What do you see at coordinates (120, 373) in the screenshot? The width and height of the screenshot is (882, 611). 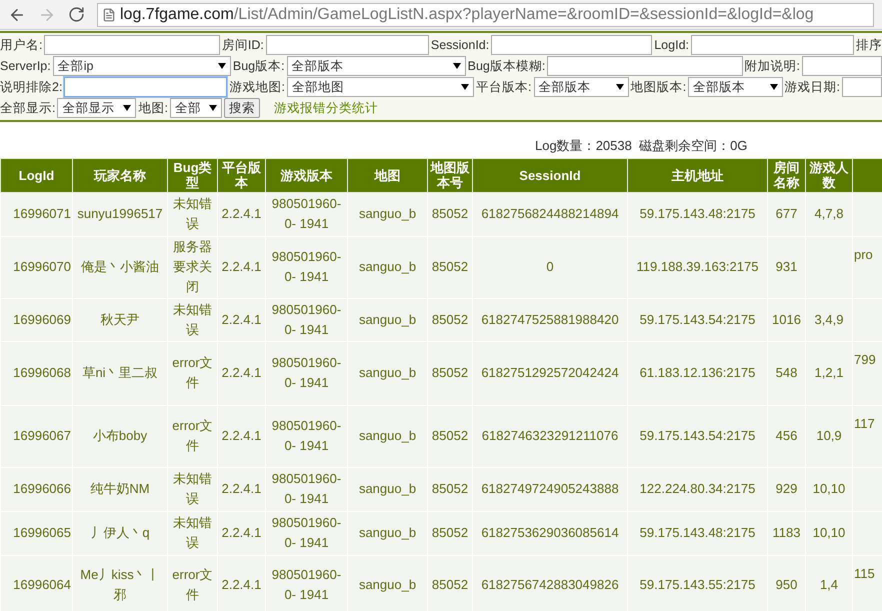 I see `table-cell: 草ni丶里二叔` at bounding box center [120, 373].